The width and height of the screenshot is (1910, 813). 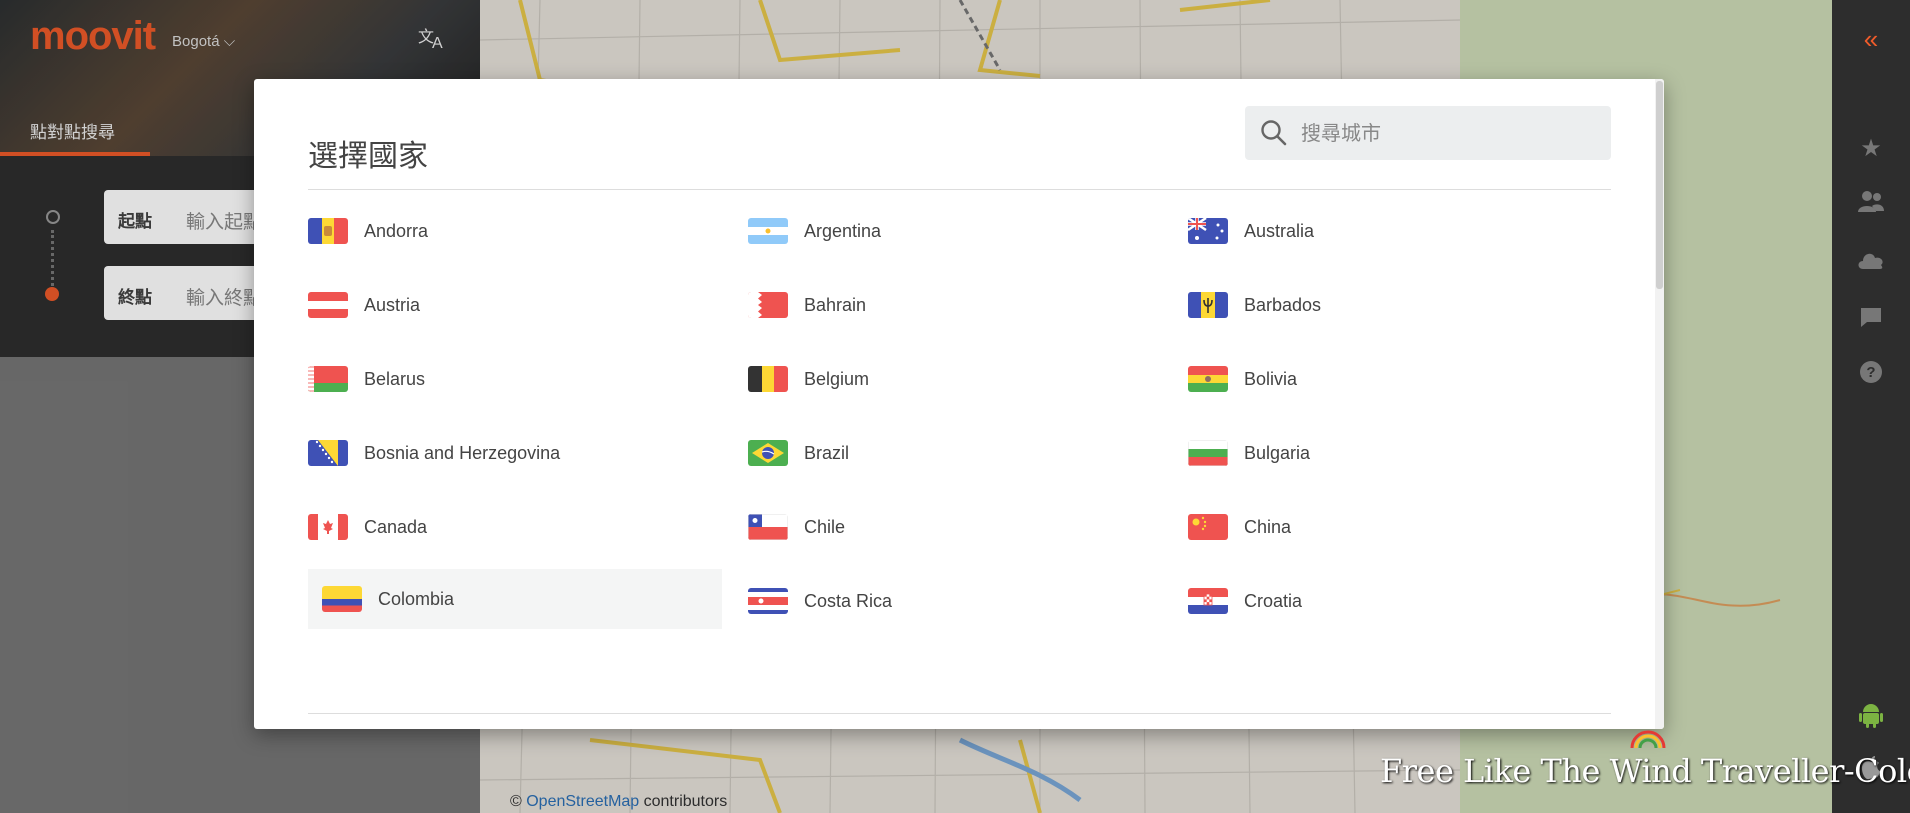 I want to click on argentina-flag-icon, so click(x=768, y=231).